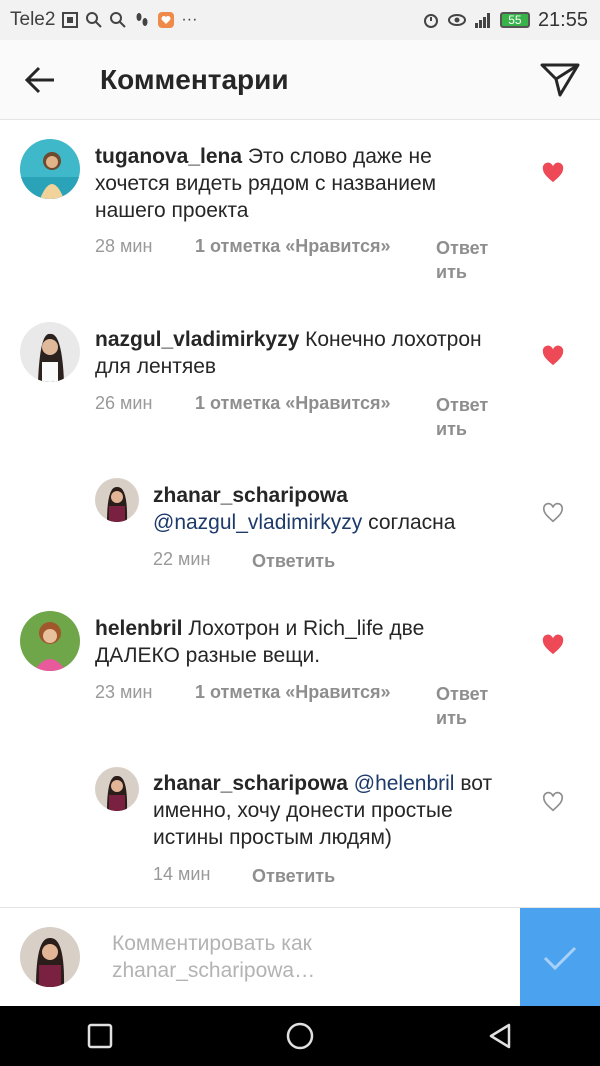  What do you see at coordinates (300, 80) in the screenshot?
I see `app-header: Комментарии` at bounding box center [300, 80].